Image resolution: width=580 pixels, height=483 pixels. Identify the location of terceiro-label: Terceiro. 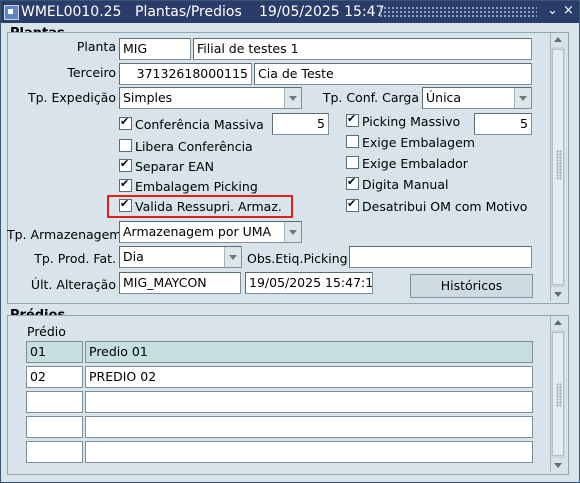
(91, 72).